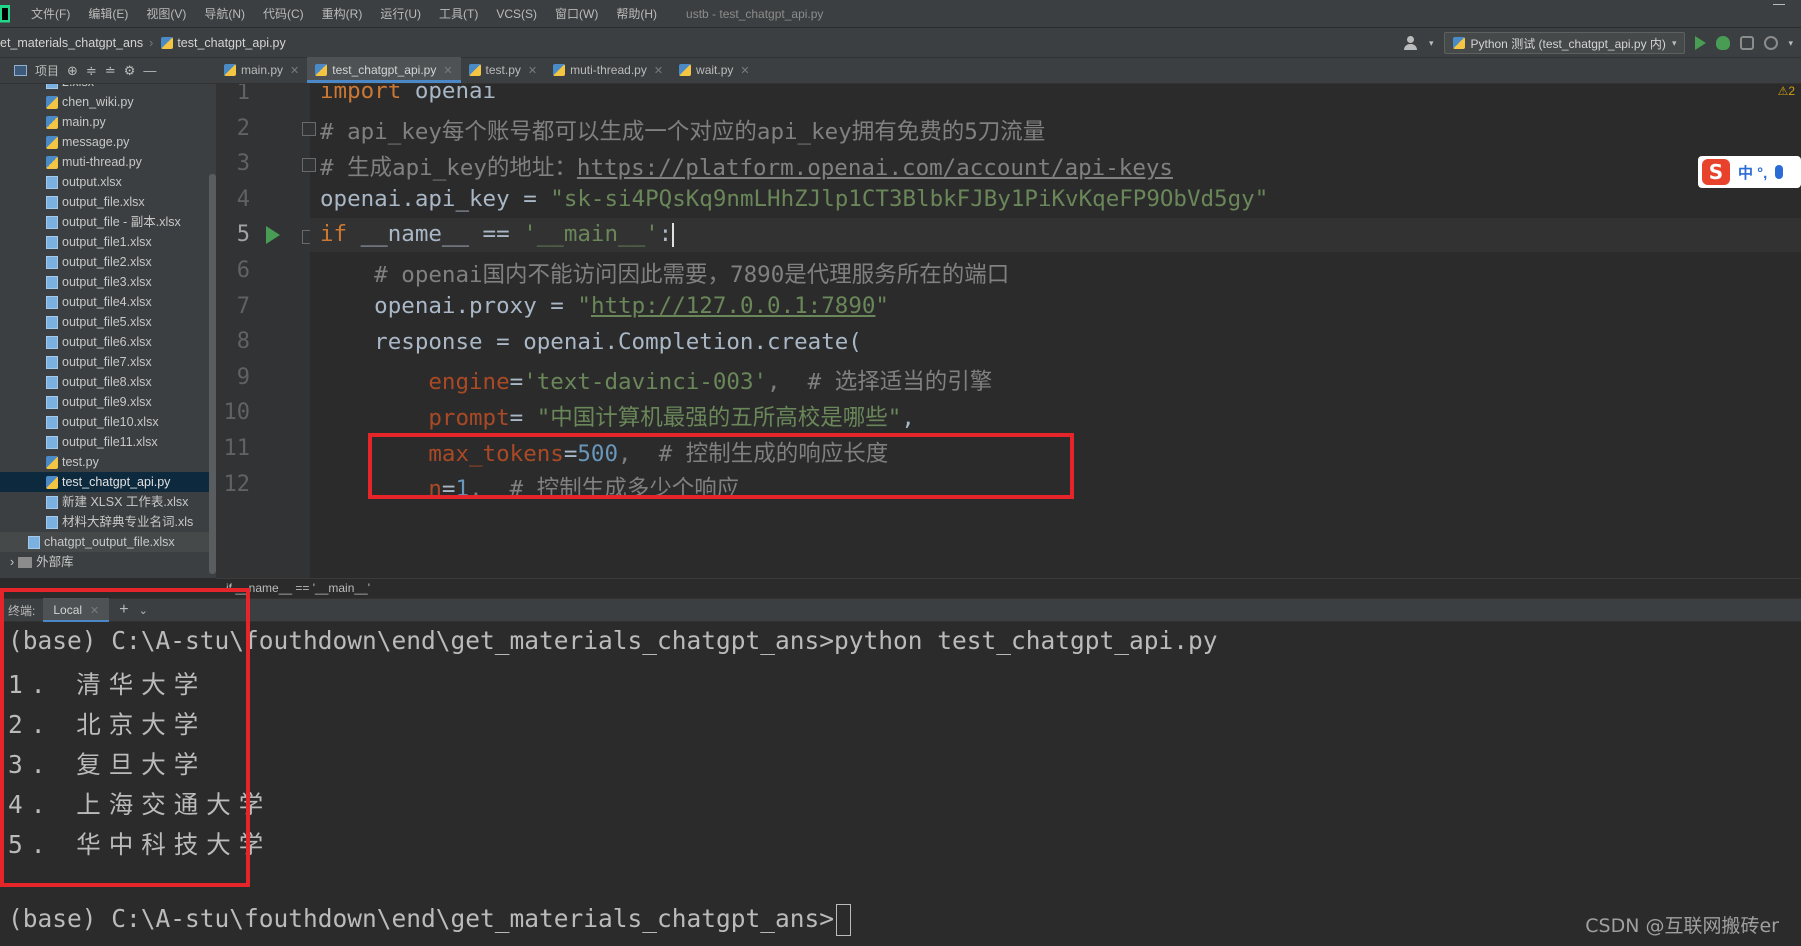  Describe the element at coordinates (108, 562) in the screenshot. I see `tree-item: › 外部库` at that location.